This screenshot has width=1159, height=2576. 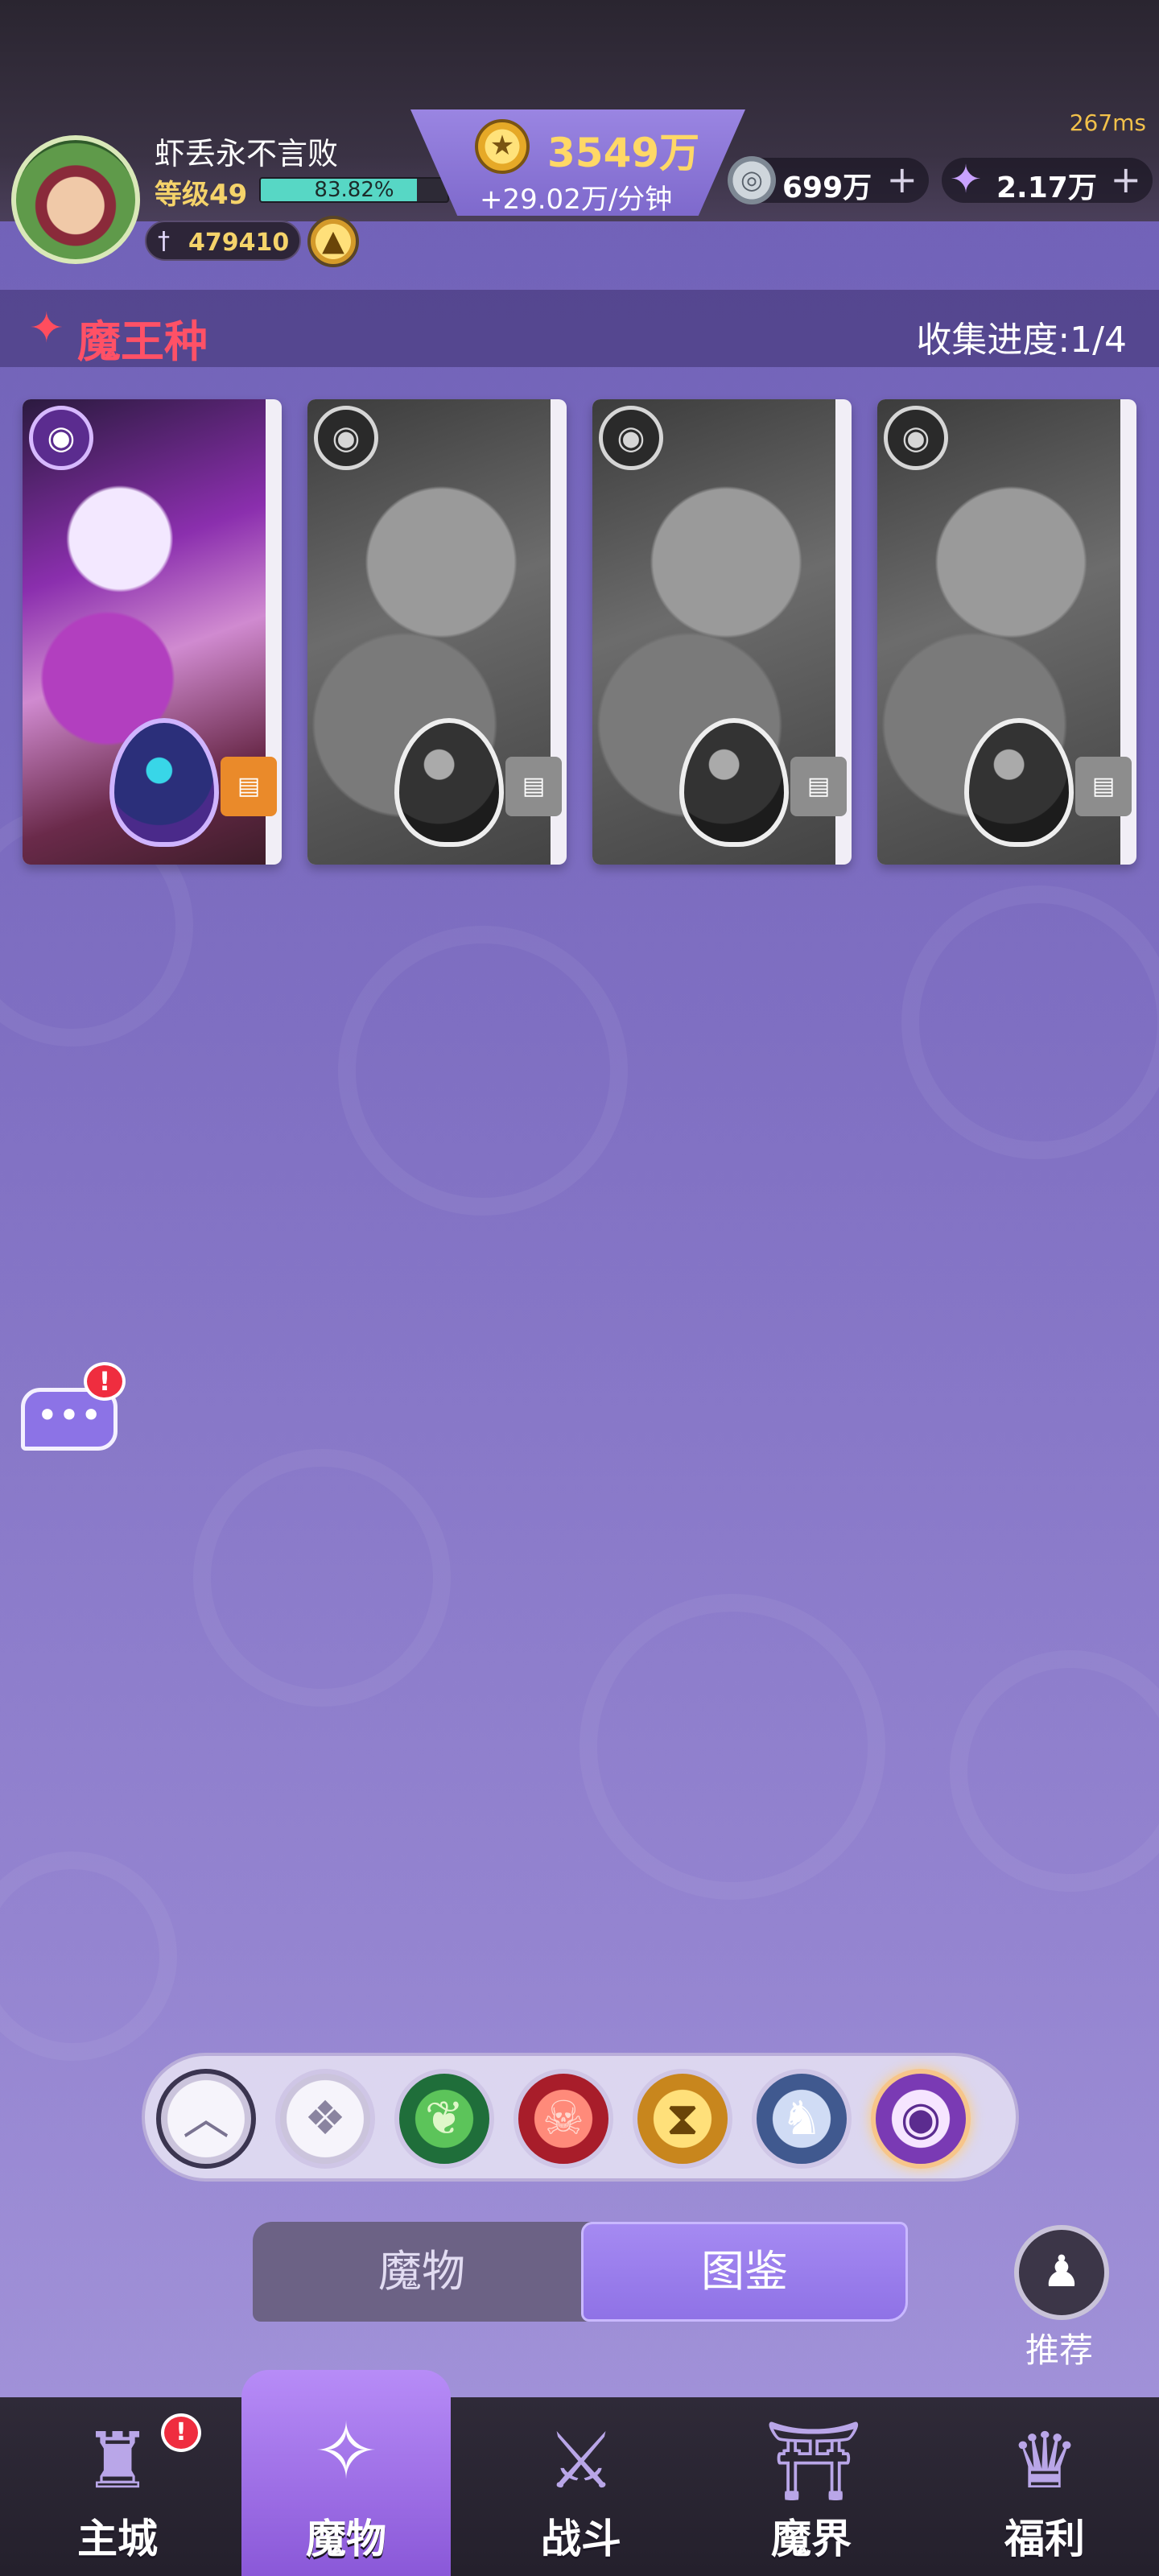 I want to click on silver-resource: ◎ 699万 +, so click(x=828, y=180).